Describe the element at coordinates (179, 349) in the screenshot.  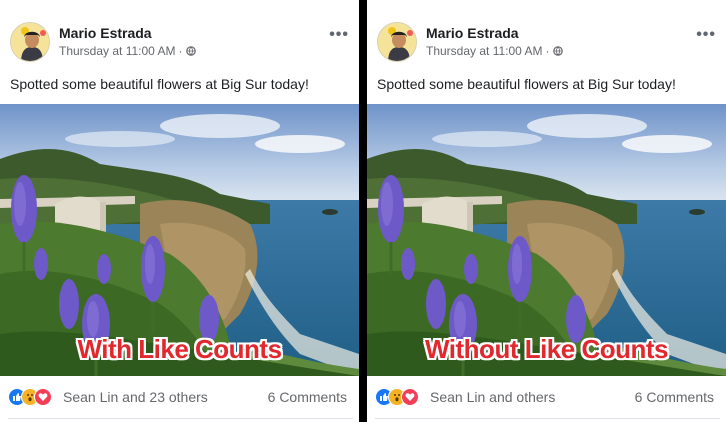
I see `overlay-label: With Like Counts` at that location.